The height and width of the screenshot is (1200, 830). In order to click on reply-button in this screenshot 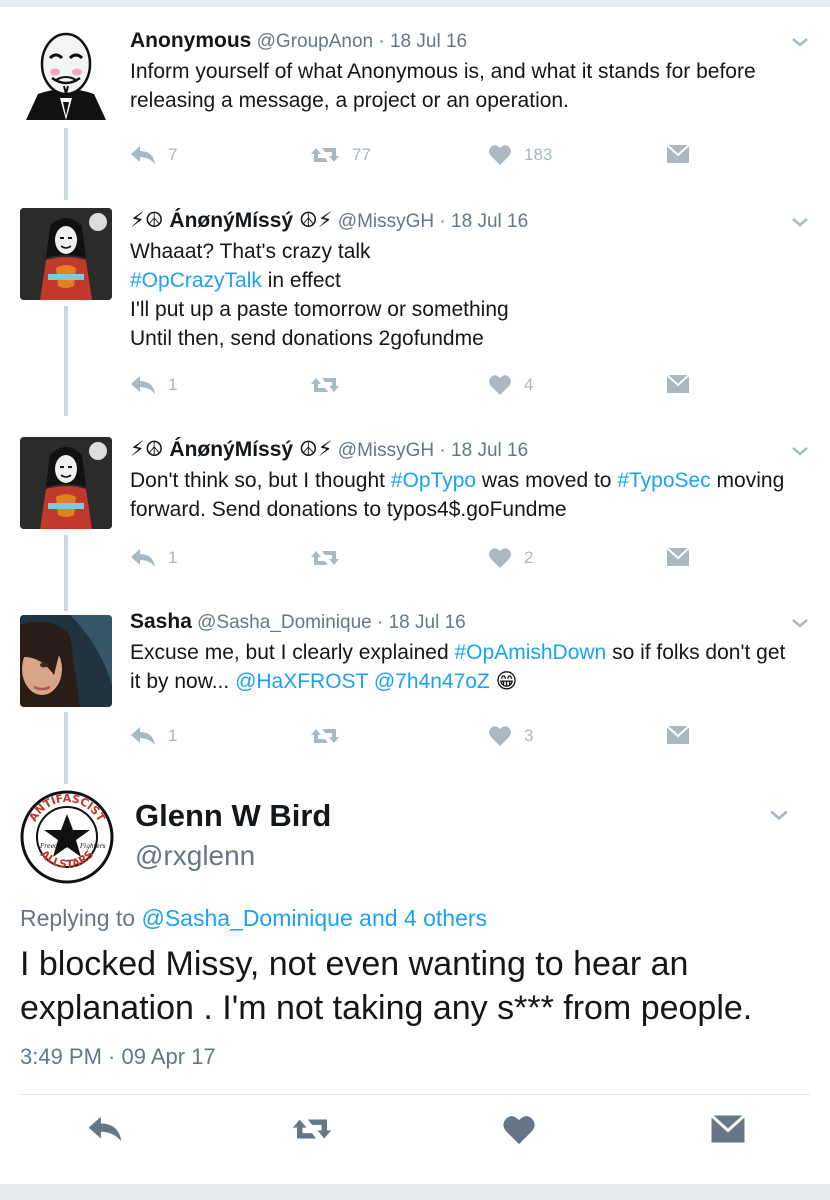, I will do `click(105, 1131)`.